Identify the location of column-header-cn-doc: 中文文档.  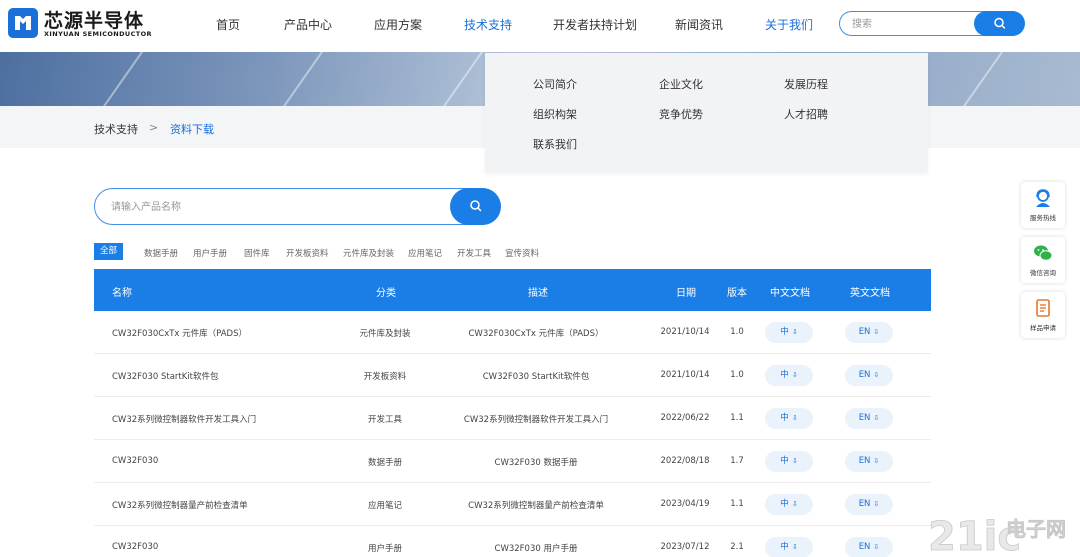
(790, 293).